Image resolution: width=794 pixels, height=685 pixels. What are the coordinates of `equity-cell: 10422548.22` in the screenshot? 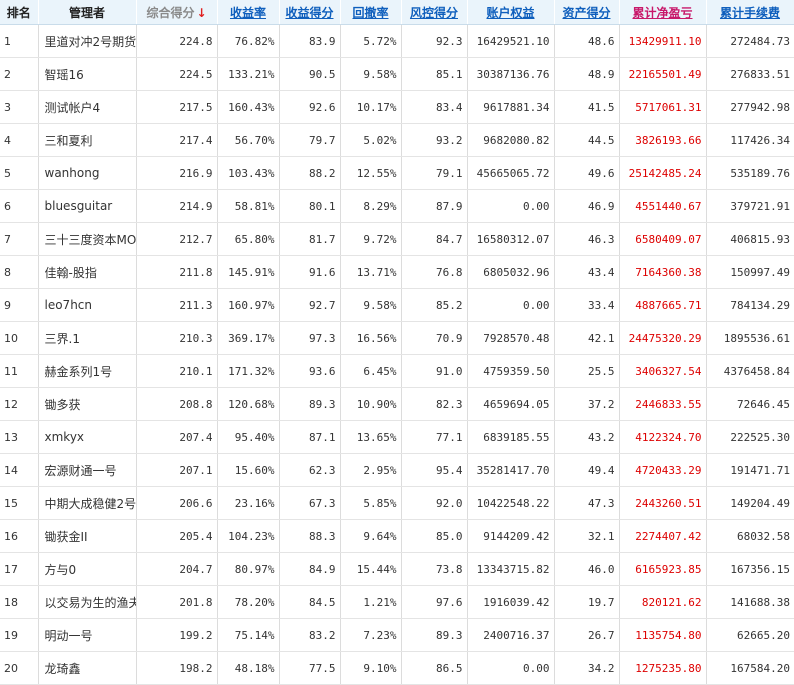 It's located at (511, 503).